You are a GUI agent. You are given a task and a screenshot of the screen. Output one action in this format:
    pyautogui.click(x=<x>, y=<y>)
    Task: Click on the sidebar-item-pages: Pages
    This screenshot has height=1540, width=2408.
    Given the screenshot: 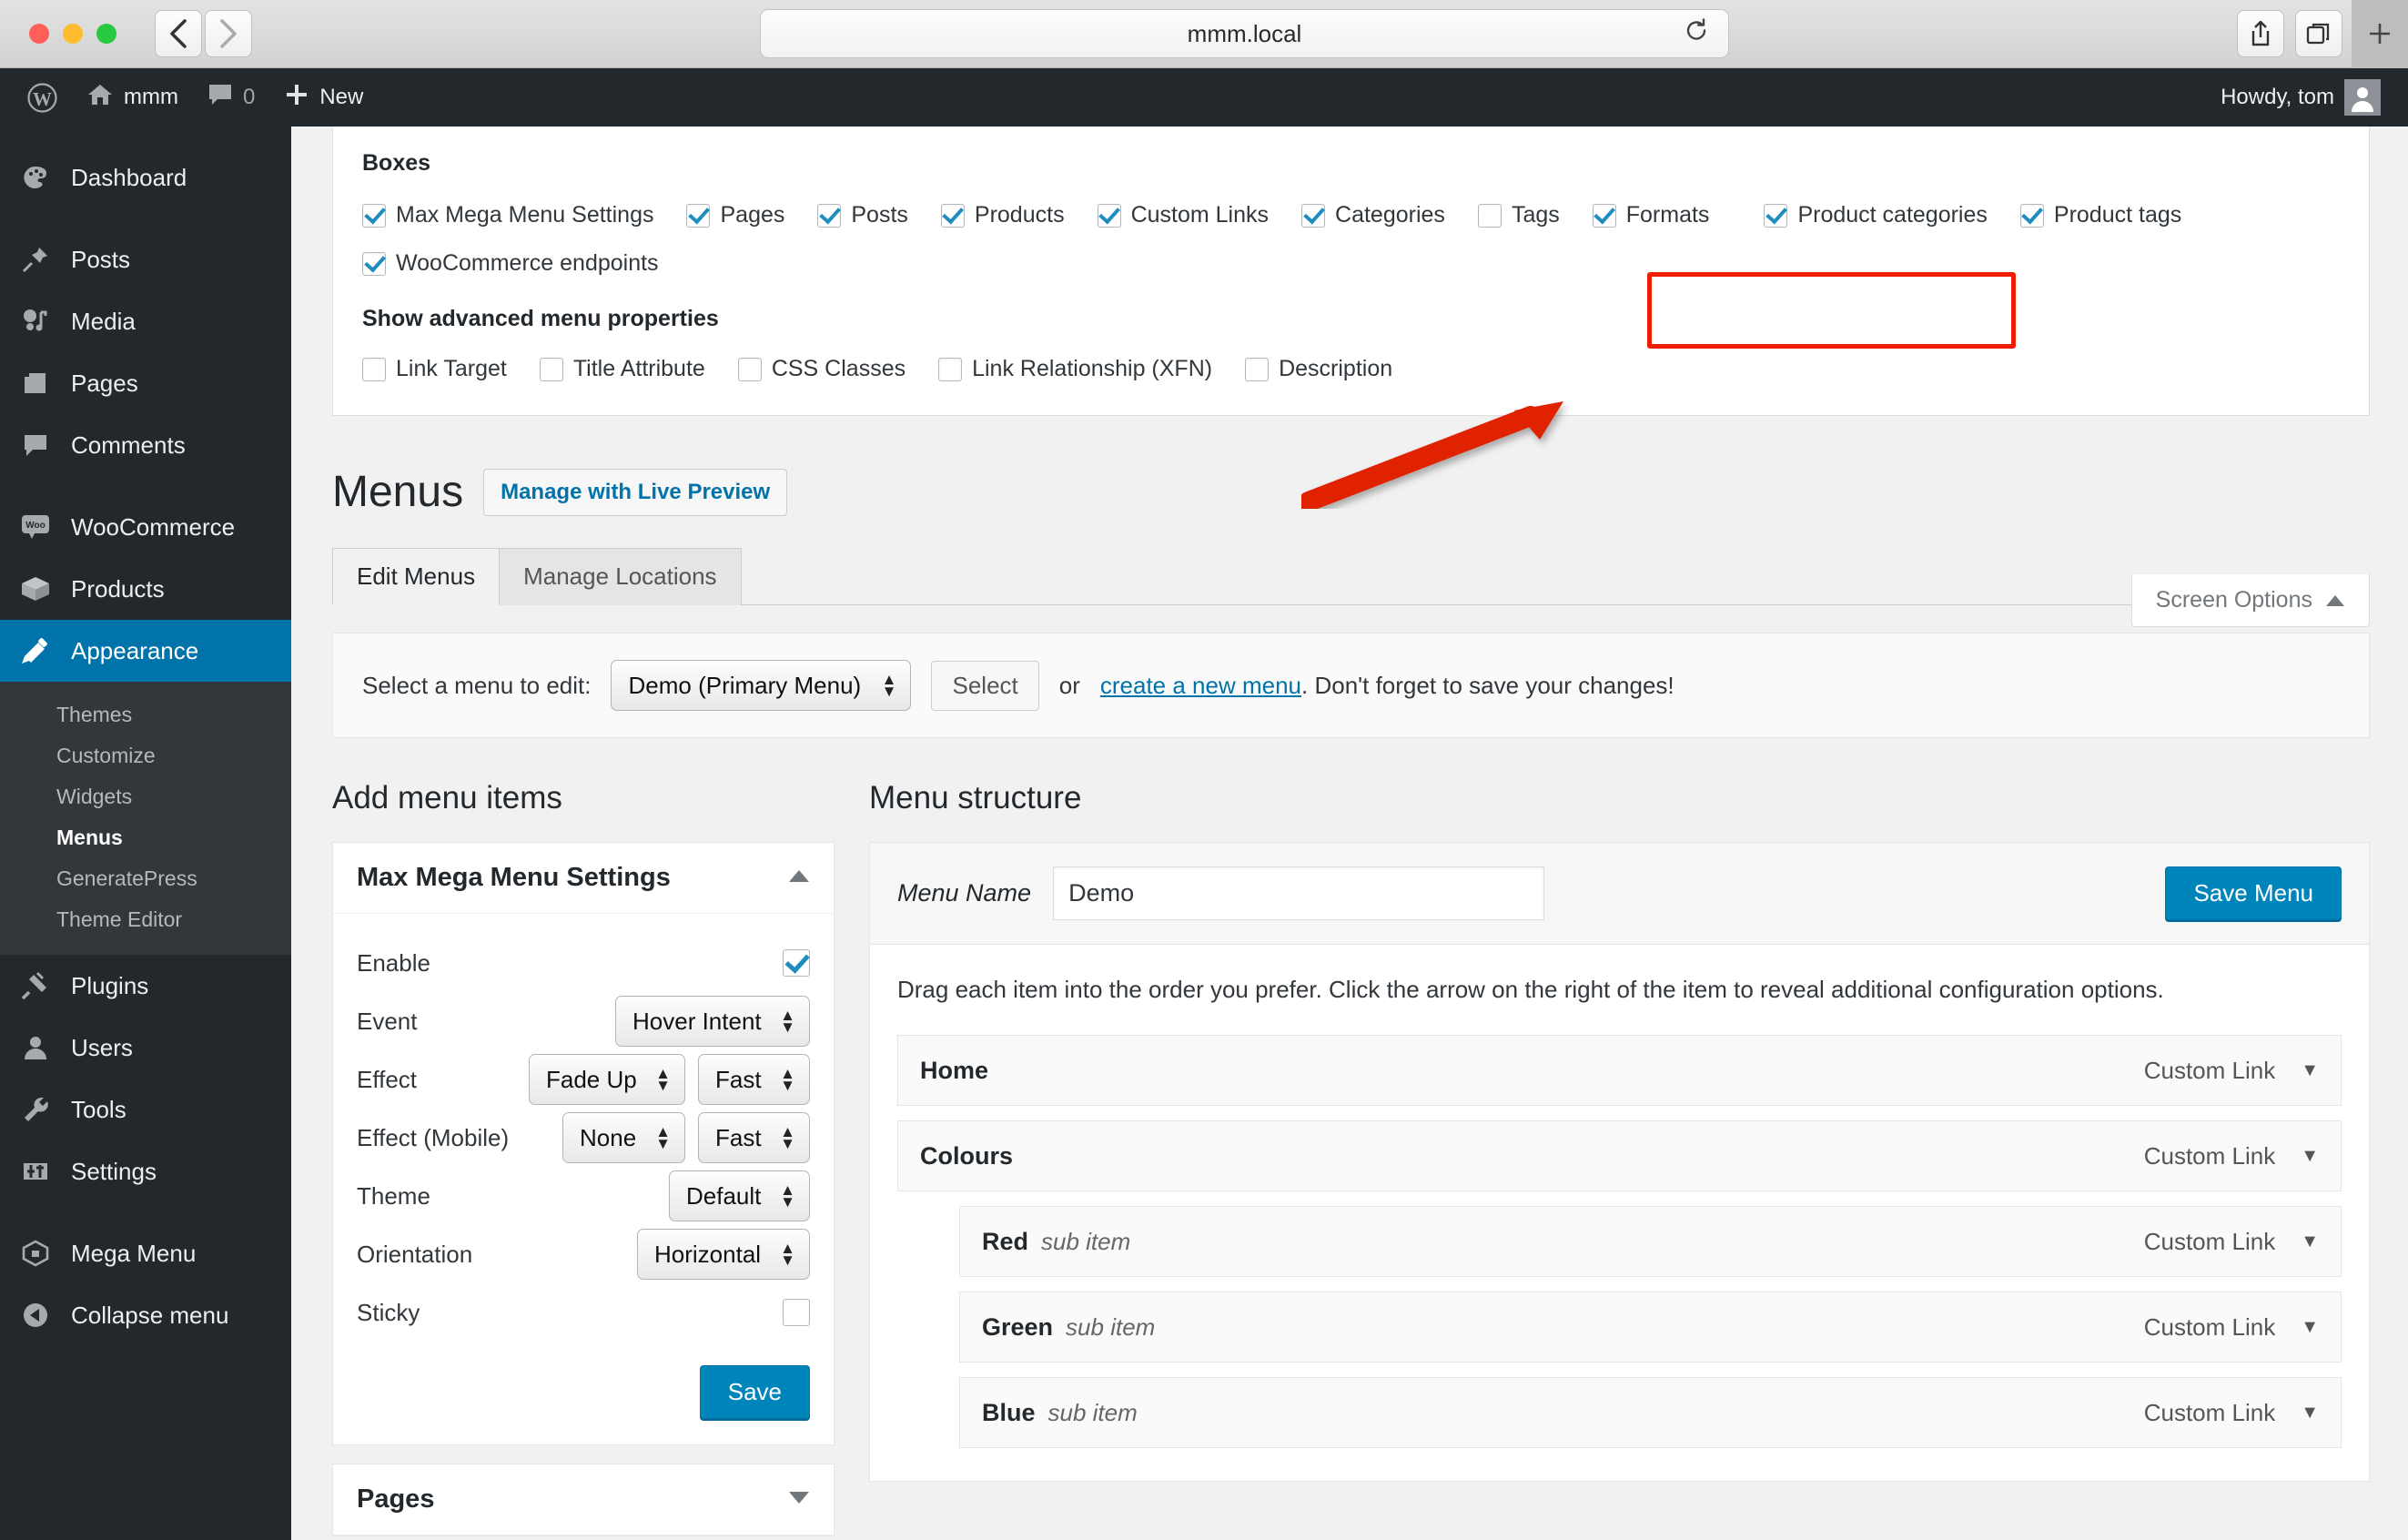 What is the action you would take?
    pyautogui.click(x=145, y=383)
    